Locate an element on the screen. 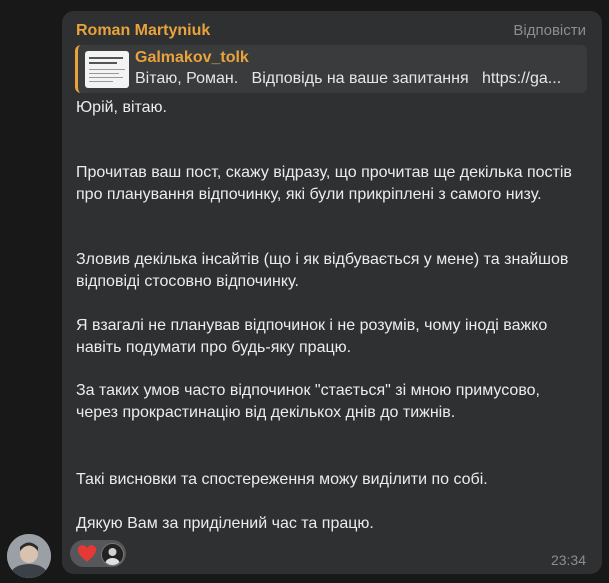 Image resolution: width=609 pixels, height=583 pixels. reply-button: Відповісти is located at coordinates (549, 30).